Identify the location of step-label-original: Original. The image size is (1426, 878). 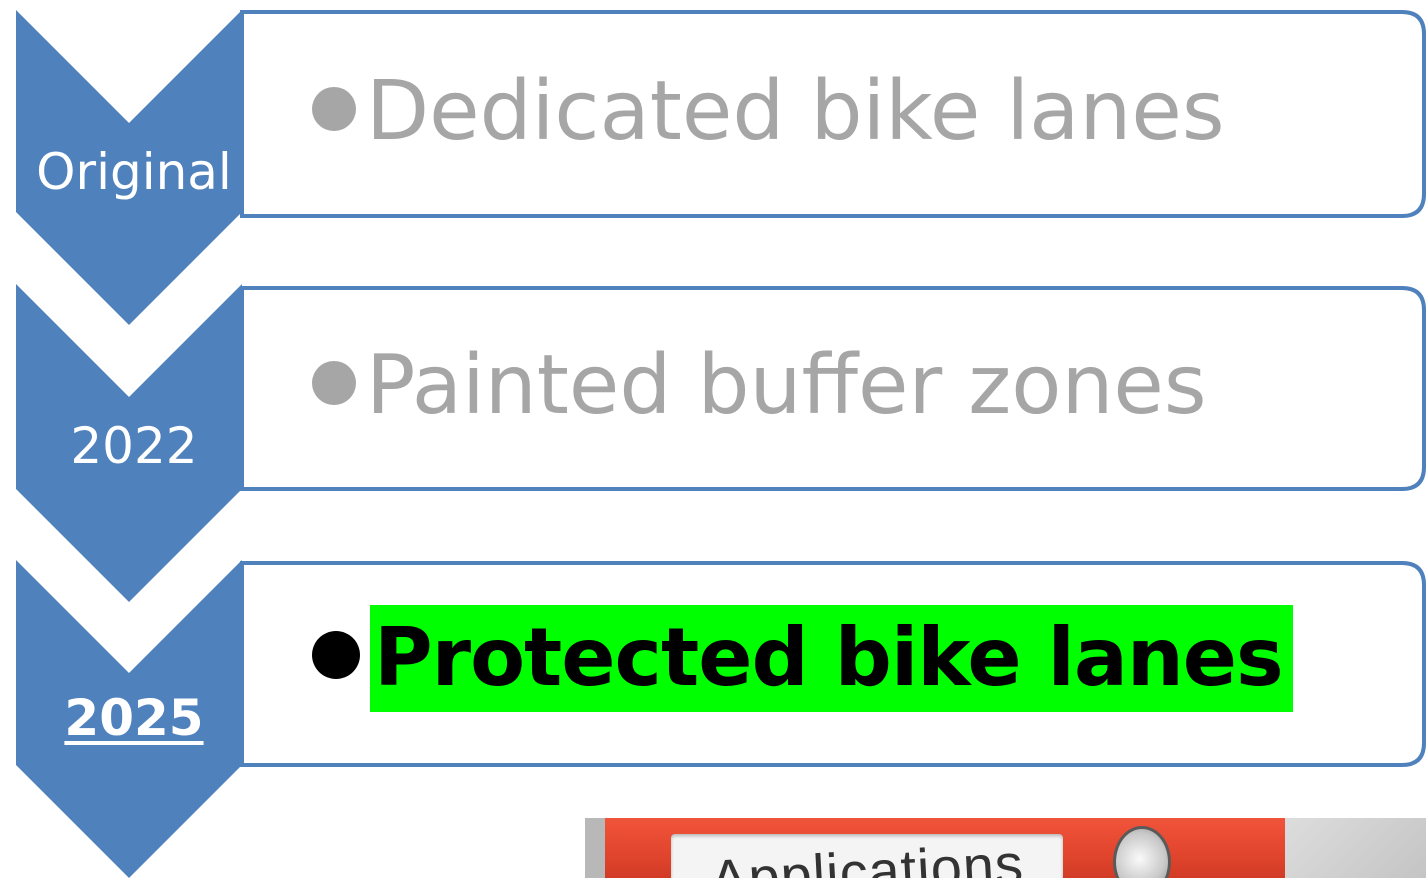
(134, 172).